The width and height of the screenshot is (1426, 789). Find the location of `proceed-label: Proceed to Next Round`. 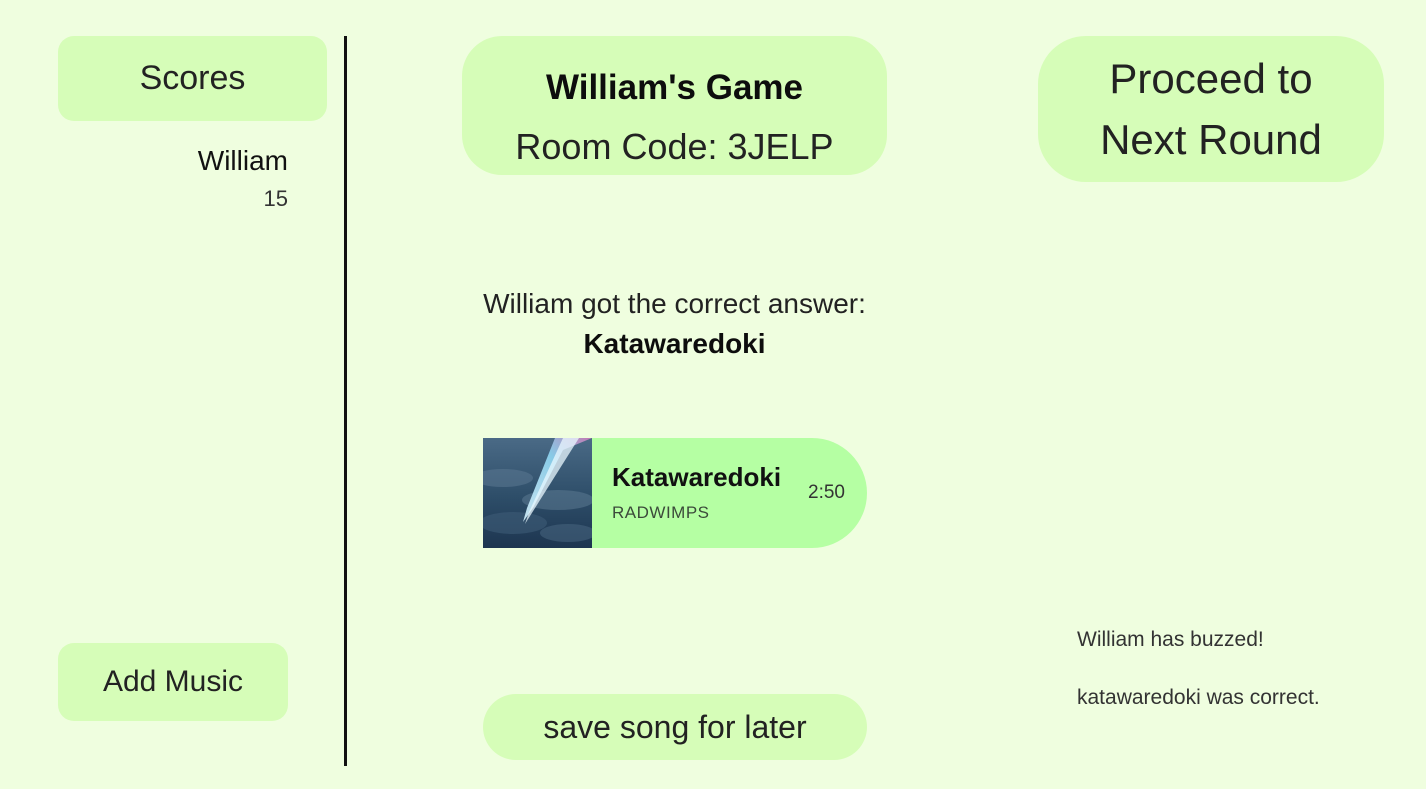

proceed-label: Proceed to Next Round is located at coordinates (1211, 109).